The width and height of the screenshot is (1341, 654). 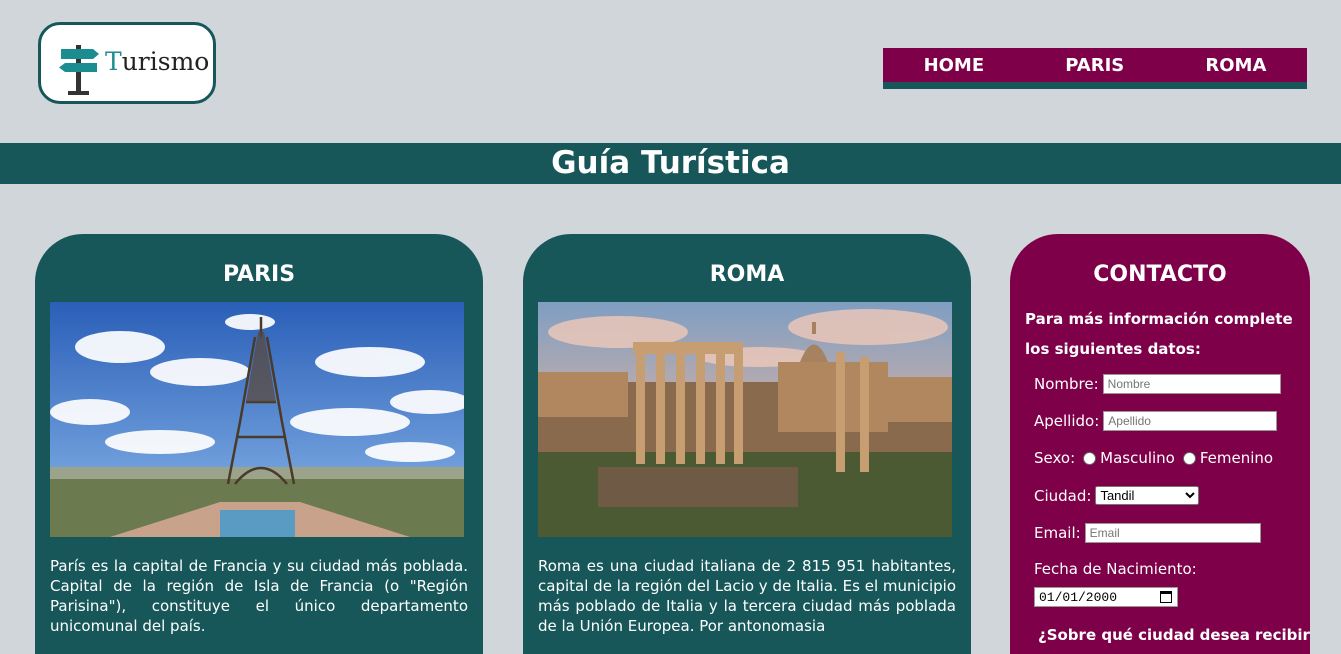 What do you see at coordinates (1055, 458) in the screenshot?
I see `sexo-label: Sexo:` at bounding box center [1055, 458].